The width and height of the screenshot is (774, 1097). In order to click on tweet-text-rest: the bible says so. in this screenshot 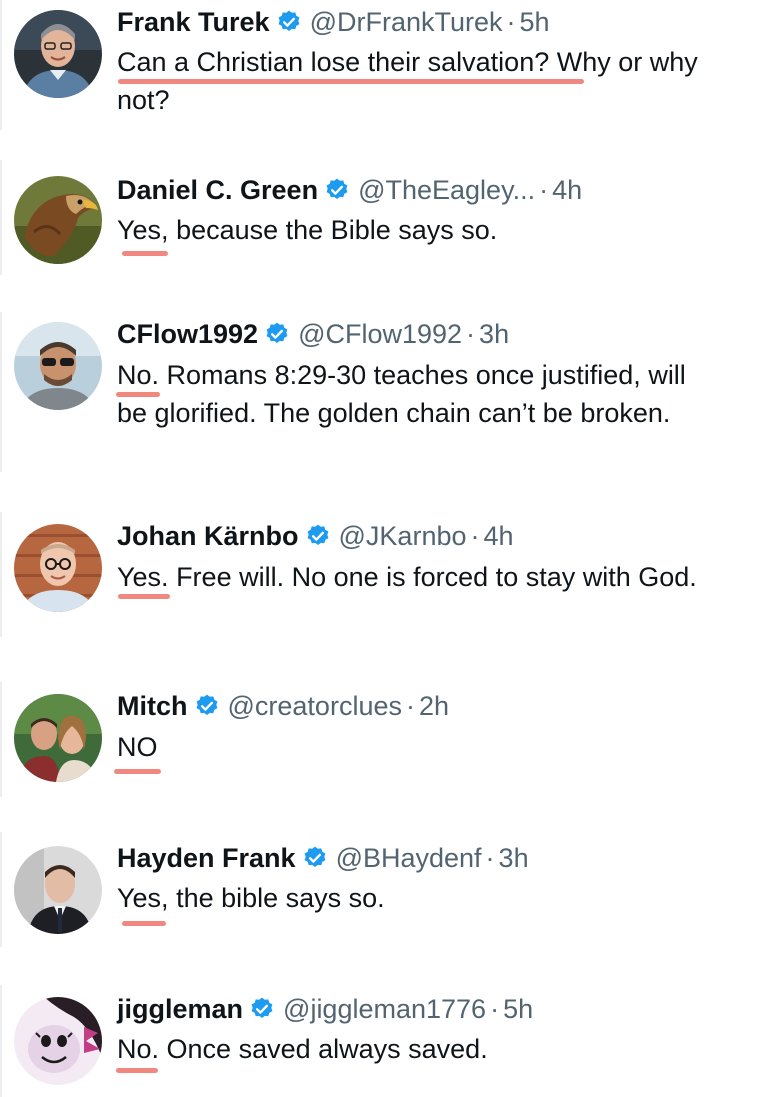, I will do `click(276, 898)`.